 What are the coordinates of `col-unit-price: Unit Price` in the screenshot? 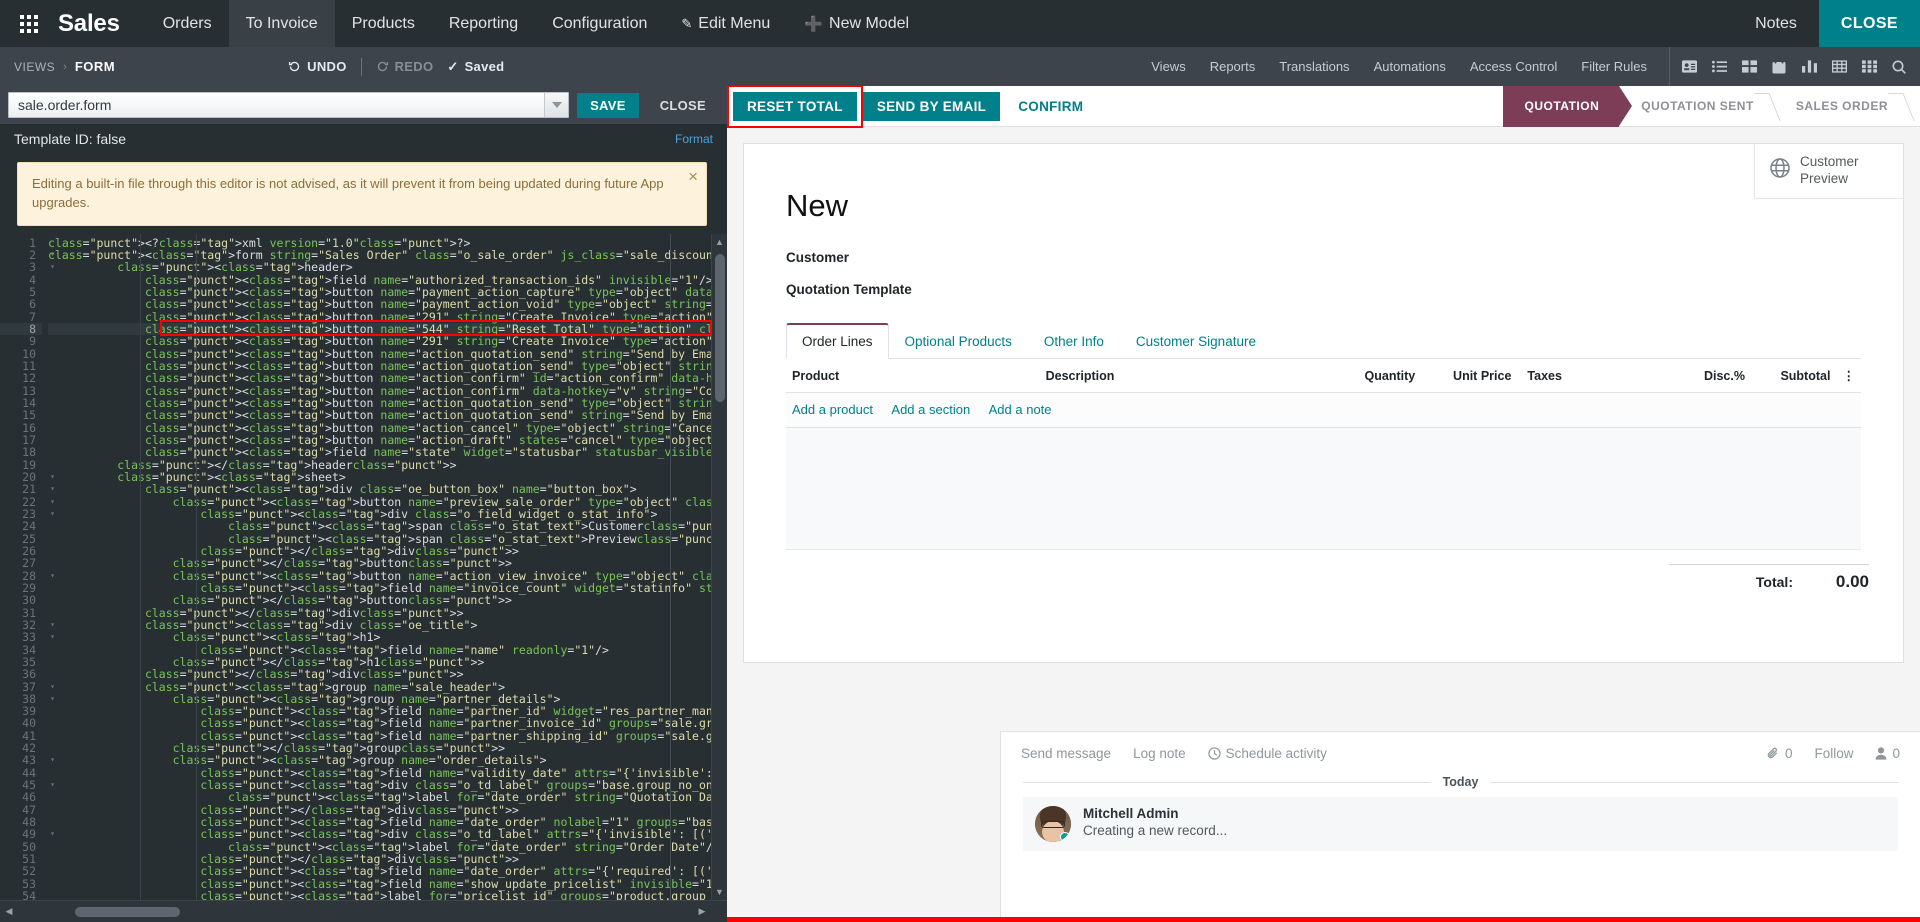 It's located at (1469, 376).